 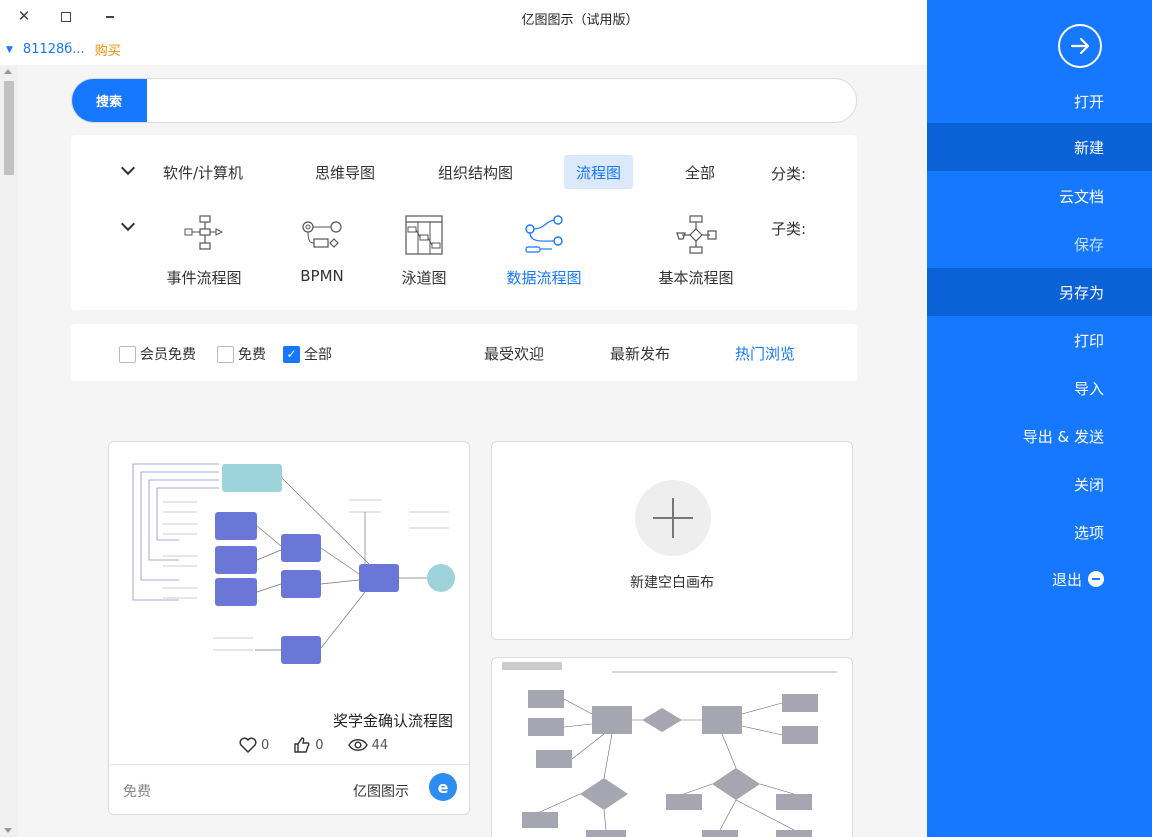 I want to click on new-blank-canvas-card: 新建空白画布, so click(x=672, y=540).